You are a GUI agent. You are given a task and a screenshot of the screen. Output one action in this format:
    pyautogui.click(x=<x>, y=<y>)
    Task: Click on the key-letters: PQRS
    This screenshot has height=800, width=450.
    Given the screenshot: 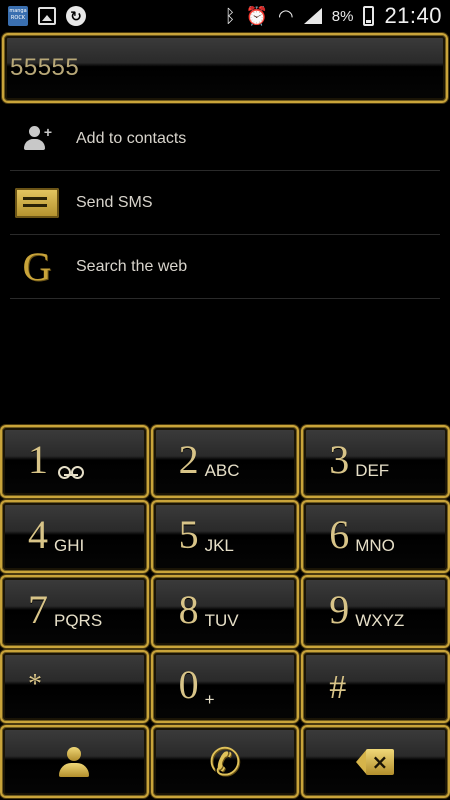 What is the action you would take?
    pyautogui.click(x=78, y=620)
    